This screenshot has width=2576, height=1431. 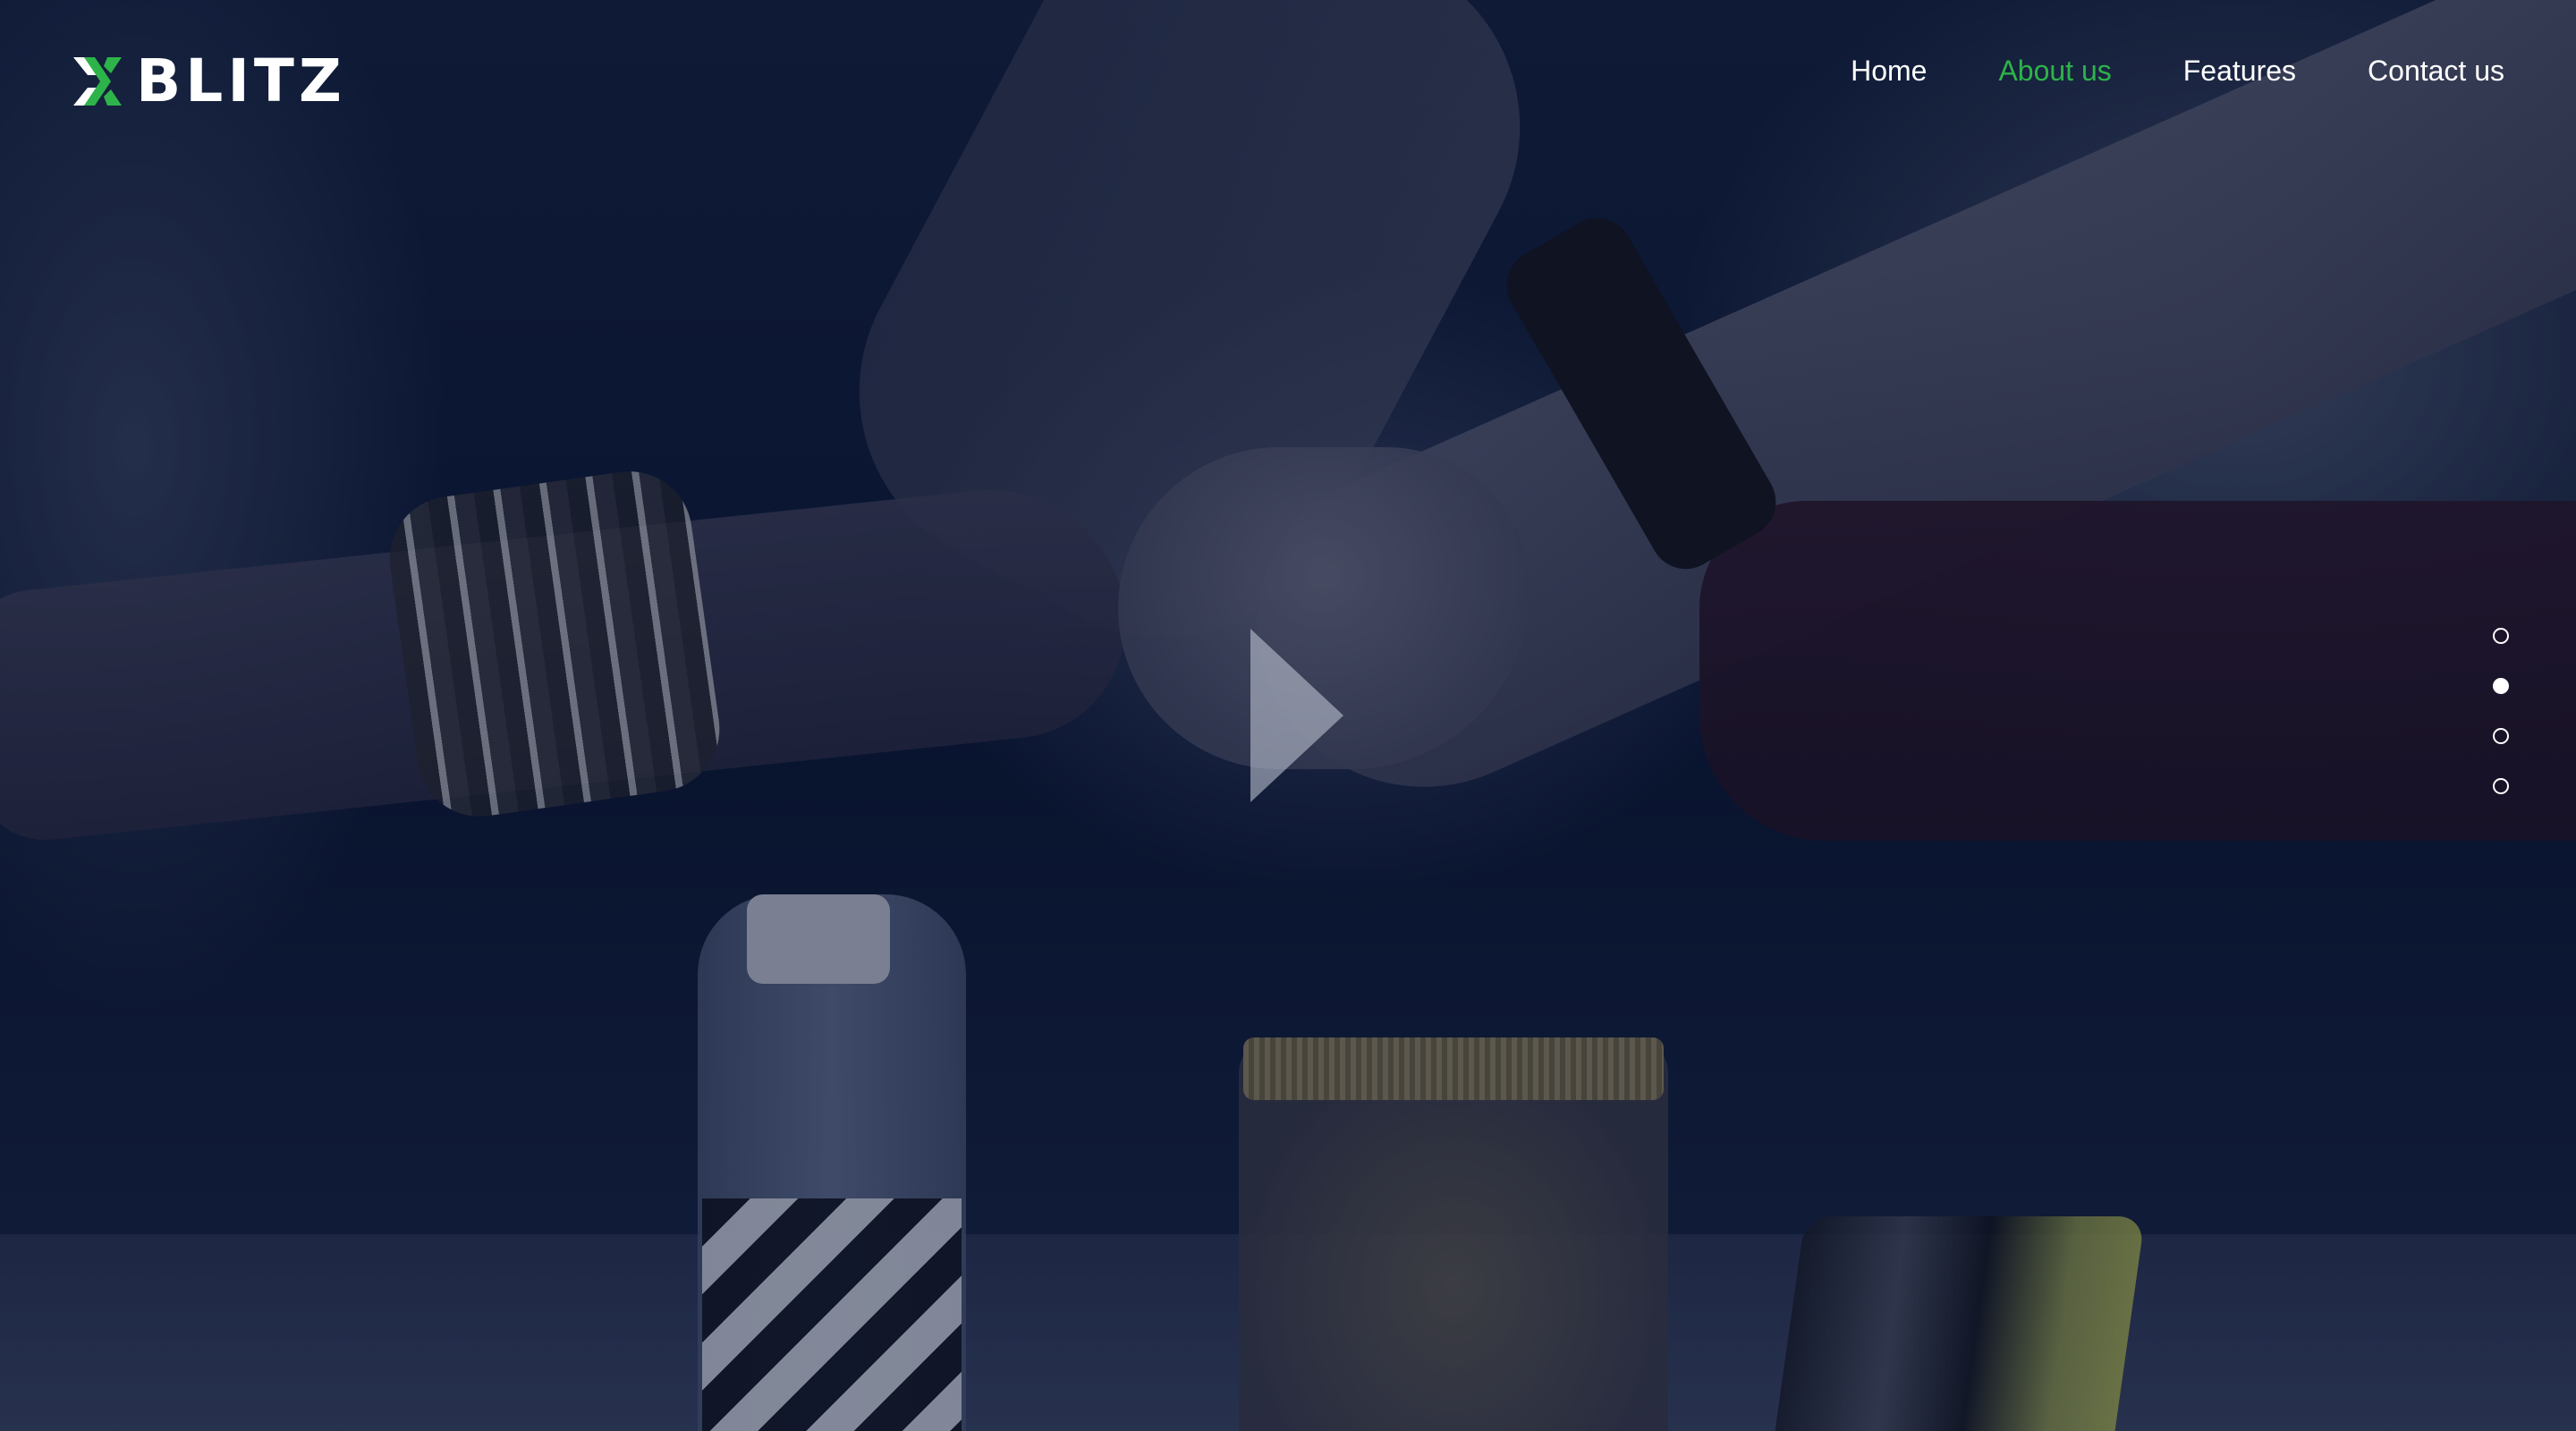 What do you see at coordinates (241, 81) in the screenshot?
I see `brand-name: BLITZ` at bounding box center [241, 81].